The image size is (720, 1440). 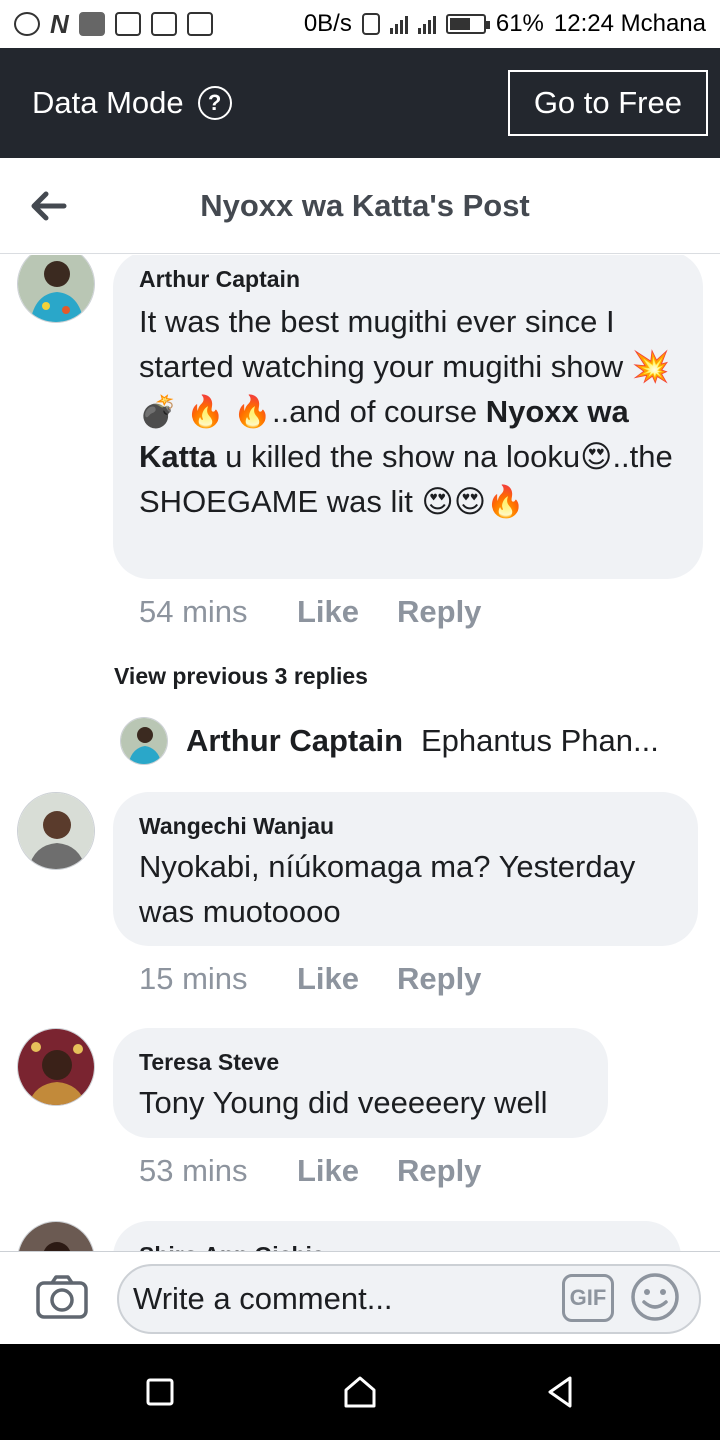 I want to click on go-to-free-button: Go to Free, so click(x=607, y=103).